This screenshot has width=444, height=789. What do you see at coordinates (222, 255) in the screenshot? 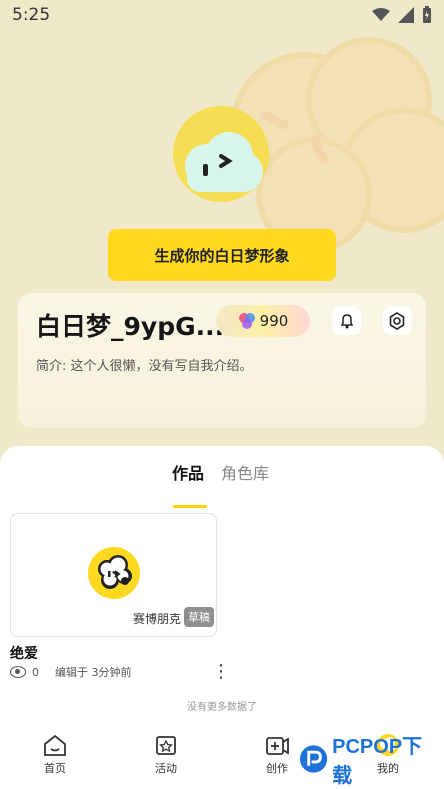
I see `generate-avatar-button: 生成你的白日梦形象` at bounding box center [222, 255].